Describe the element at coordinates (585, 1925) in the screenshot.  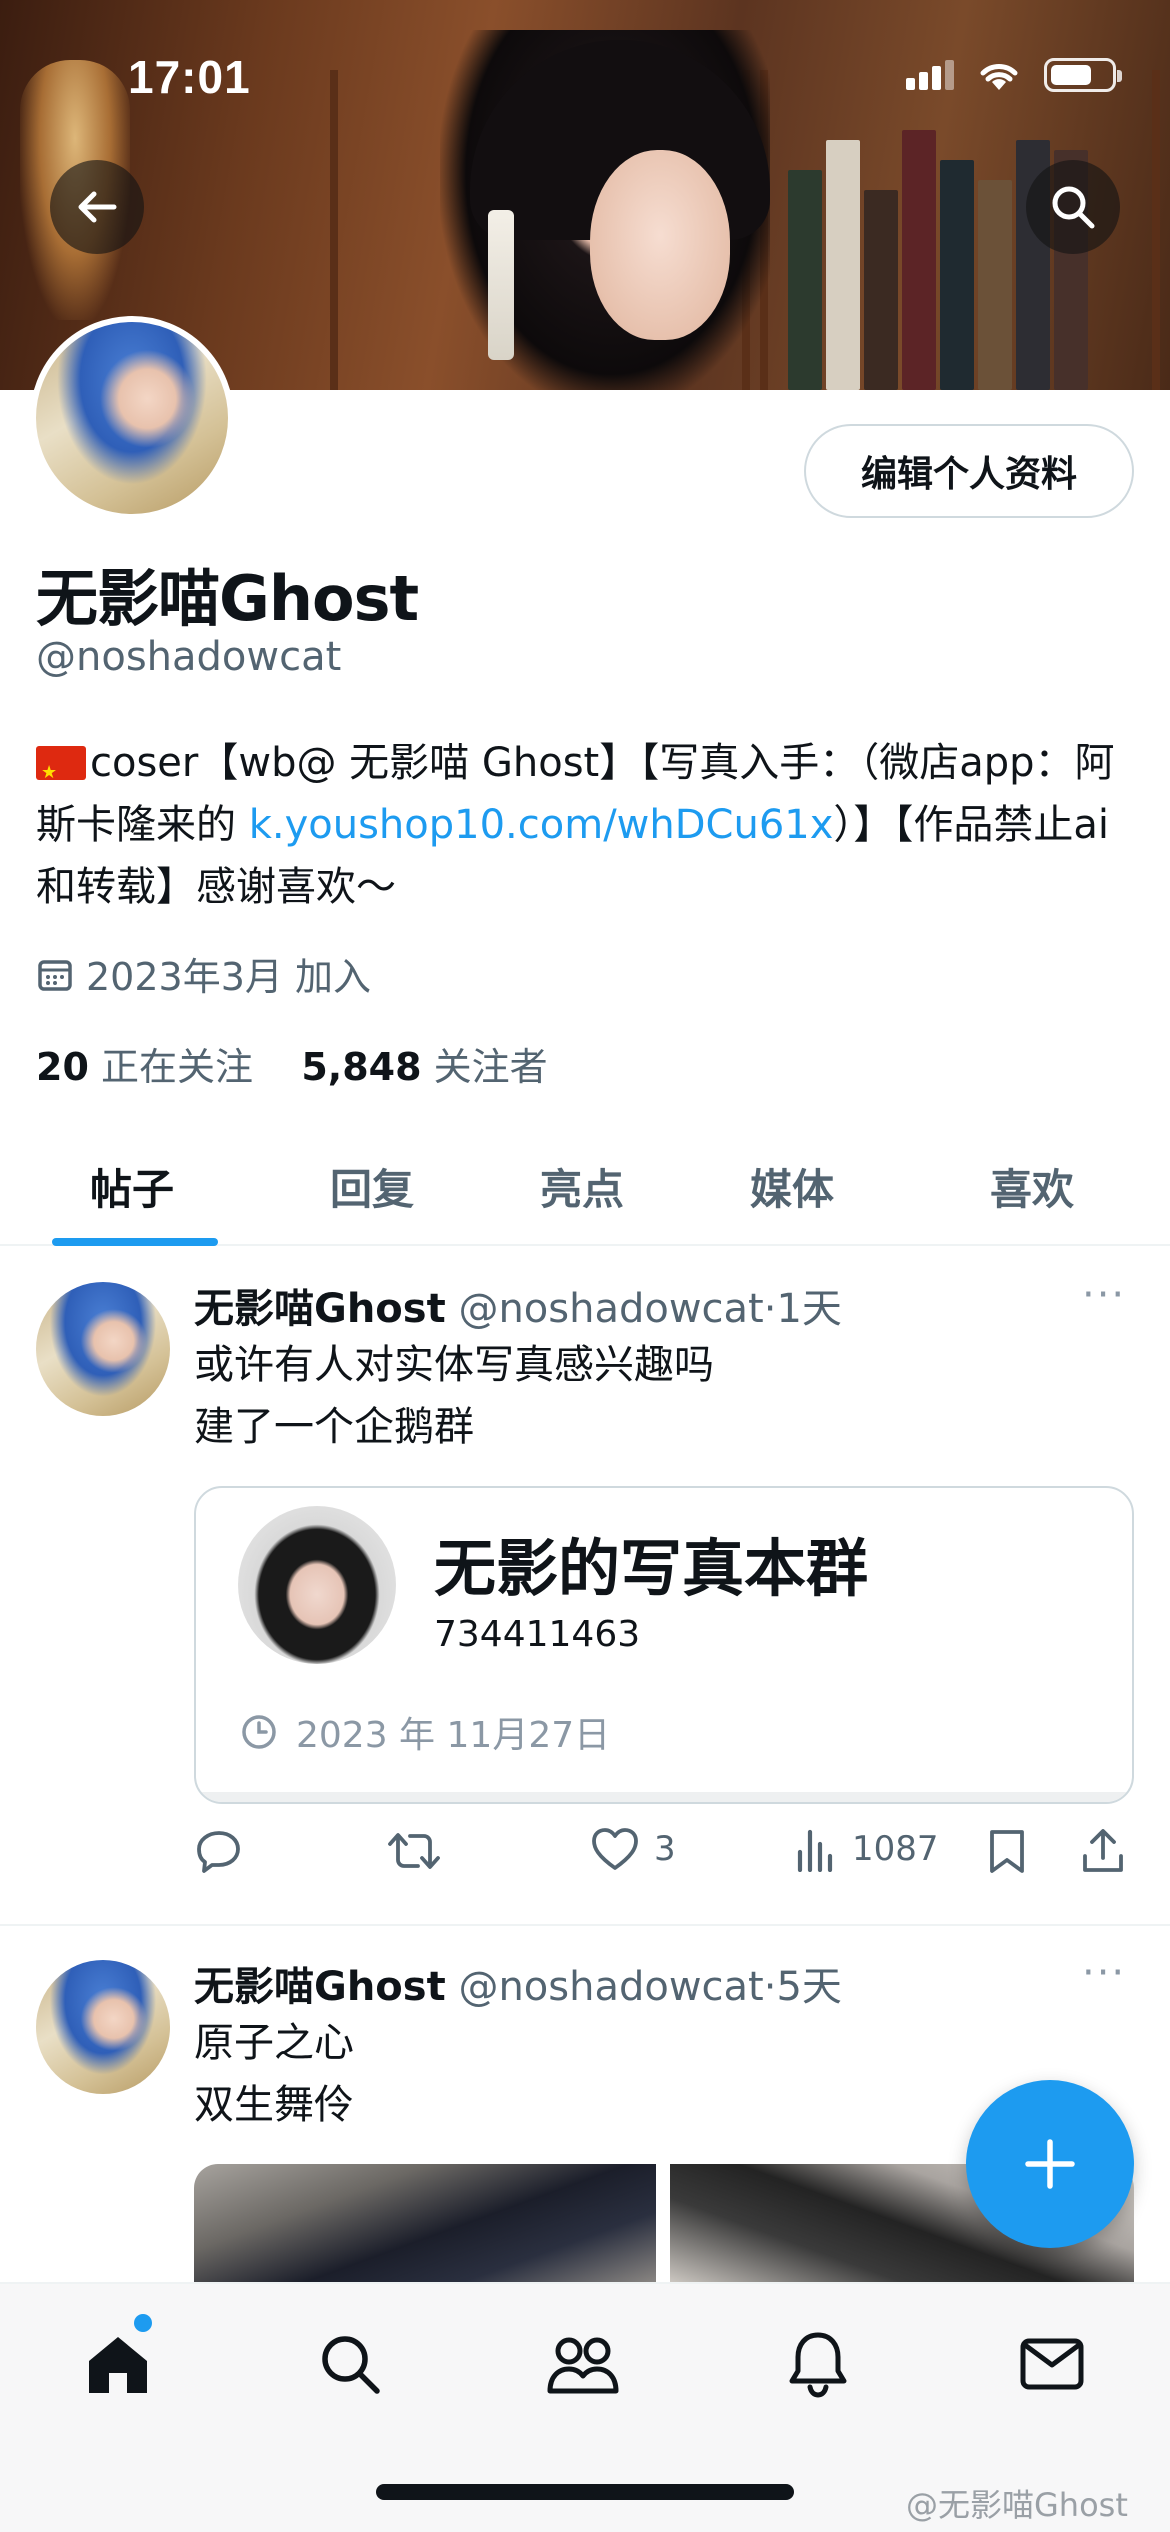
I see `post-divider` at that location.